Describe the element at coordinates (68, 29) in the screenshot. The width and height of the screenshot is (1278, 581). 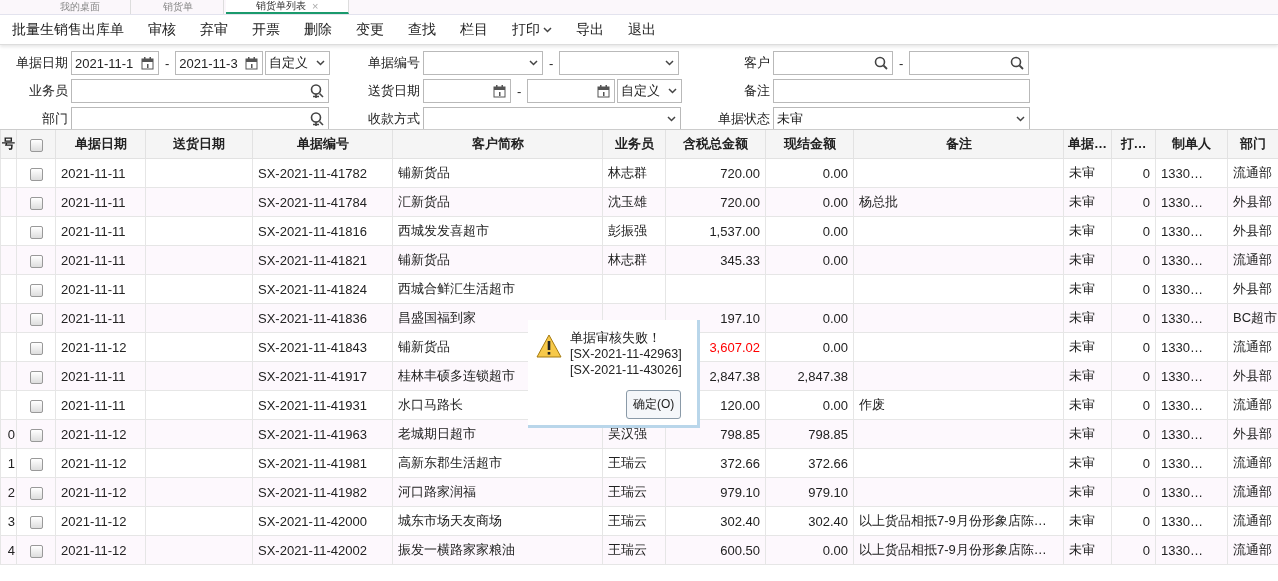
I see `toolbar-button: 批量生销售出库单` at that location.